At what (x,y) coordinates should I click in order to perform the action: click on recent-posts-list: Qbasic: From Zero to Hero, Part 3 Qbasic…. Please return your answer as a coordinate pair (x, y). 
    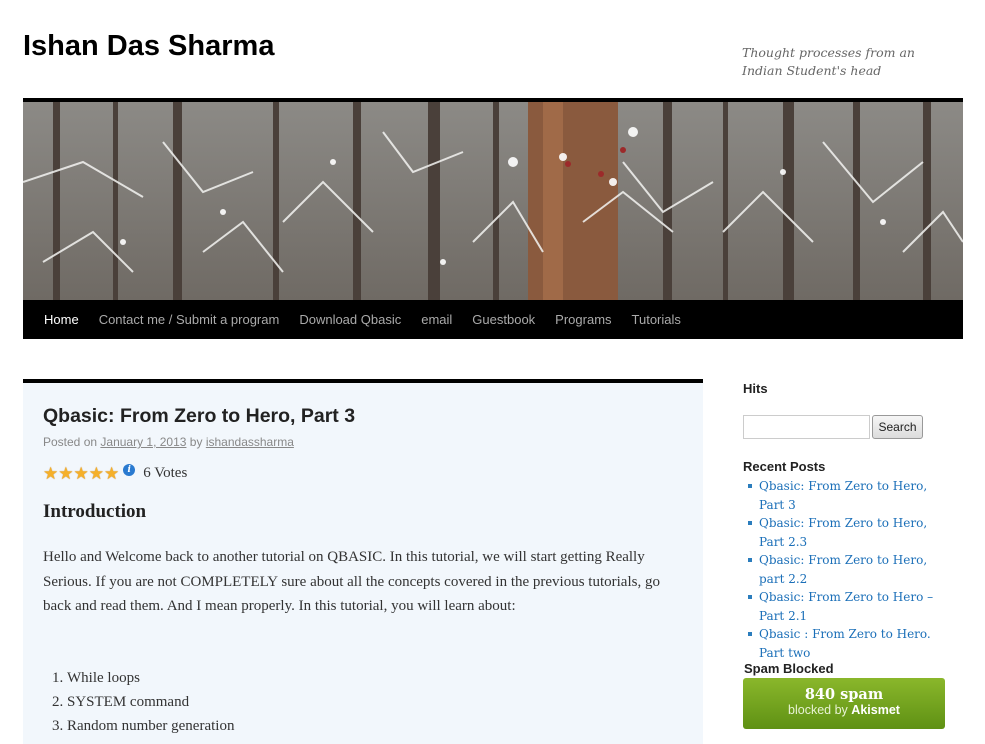
    Looking at the image, I should click on (848, 569).